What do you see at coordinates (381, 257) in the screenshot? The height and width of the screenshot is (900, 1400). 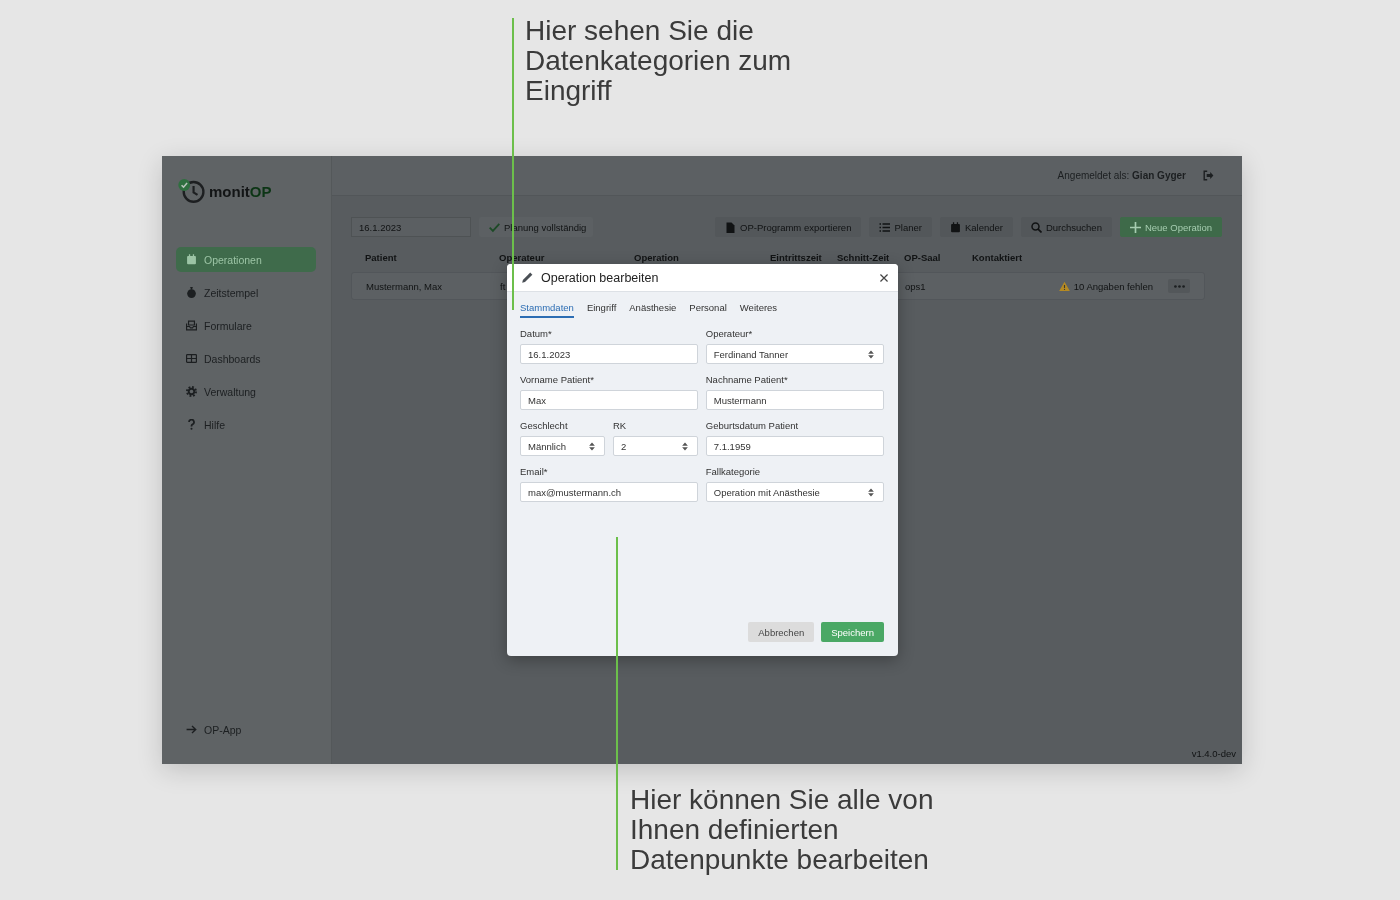 I see `column-header: Patient` at bounding box center [381, 257].